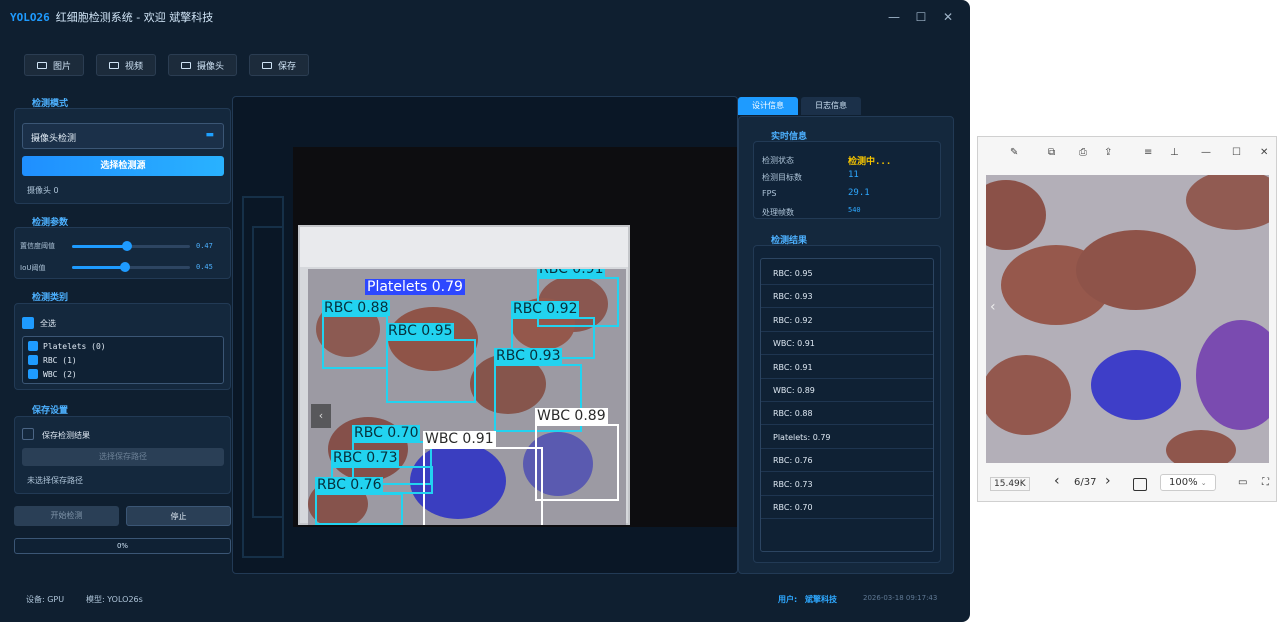 The height and width of the screenshot is (622, 1280). Describe the element at coordinates (204, 267) in the screenshot. I see `iou-value: 0.45` at that location.